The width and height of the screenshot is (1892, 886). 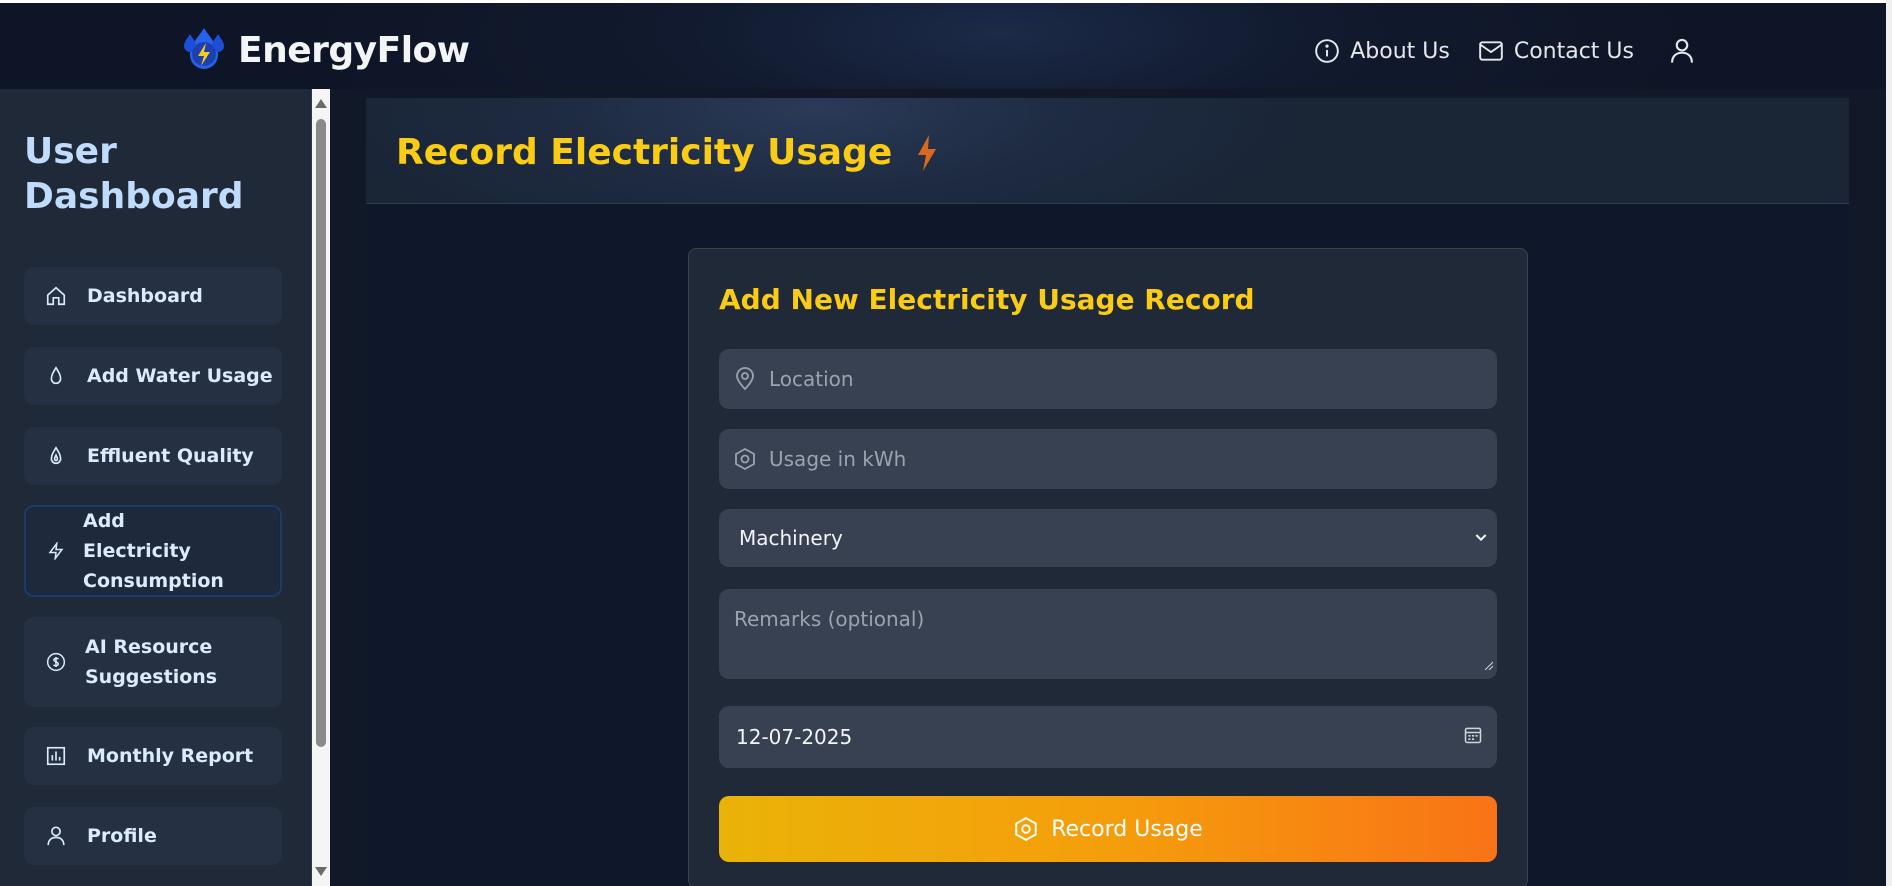 What do you see at coordinates (811, 379) in the screenshot?
I see `location-placeholder: Location` at bounding box center [811, 379].